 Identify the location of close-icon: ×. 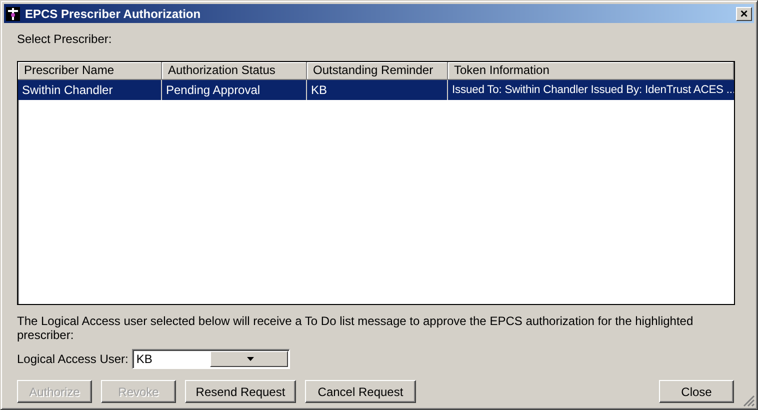
(744, 13).